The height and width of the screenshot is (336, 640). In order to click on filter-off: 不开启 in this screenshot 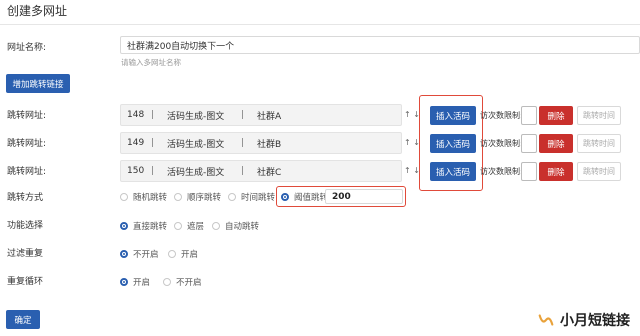, I will do `click(139, 254)`.